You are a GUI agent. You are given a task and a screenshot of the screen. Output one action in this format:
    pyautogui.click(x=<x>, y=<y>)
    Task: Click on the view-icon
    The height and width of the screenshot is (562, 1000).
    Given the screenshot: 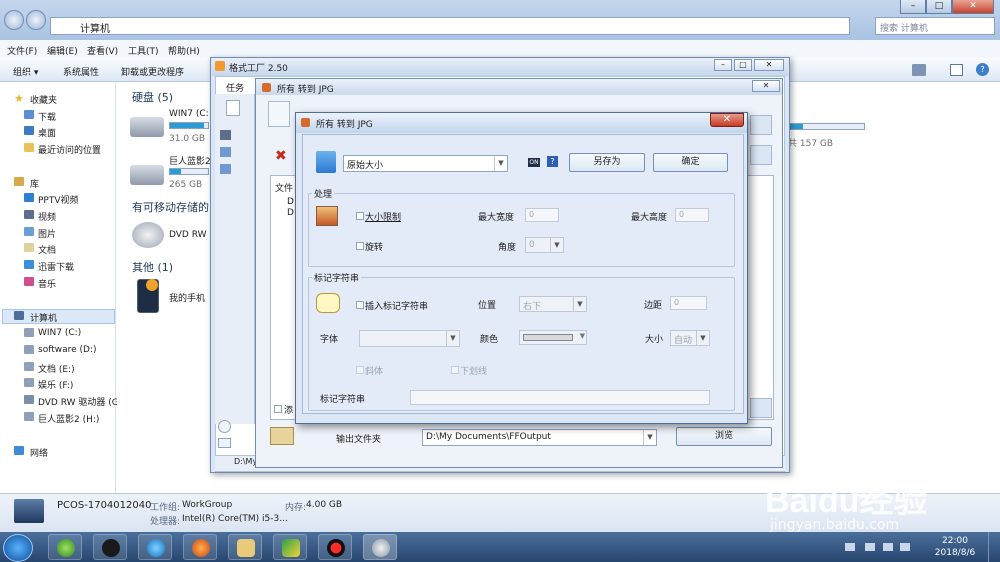 What is the action you would take?
    pyautogui.click(x=919, y=70)
    